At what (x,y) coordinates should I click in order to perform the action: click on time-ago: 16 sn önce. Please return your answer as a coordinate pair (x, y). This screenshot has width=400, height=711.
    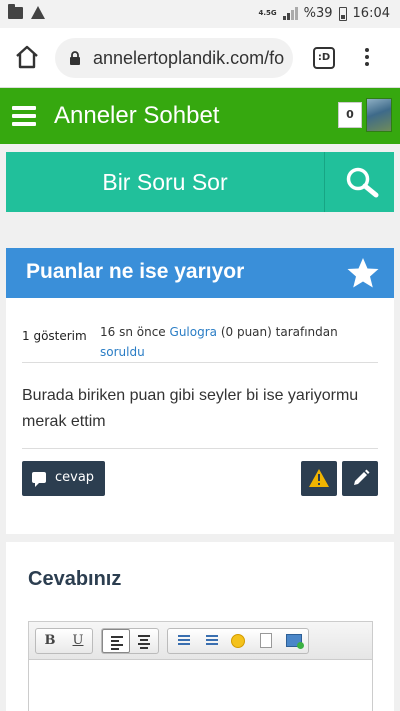
    Looking at the image, I should click on (133, 332).